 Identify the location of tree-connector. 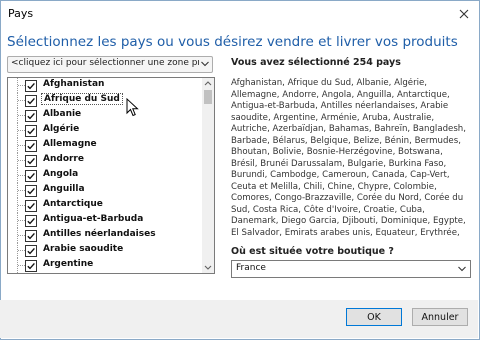
(21, 273).